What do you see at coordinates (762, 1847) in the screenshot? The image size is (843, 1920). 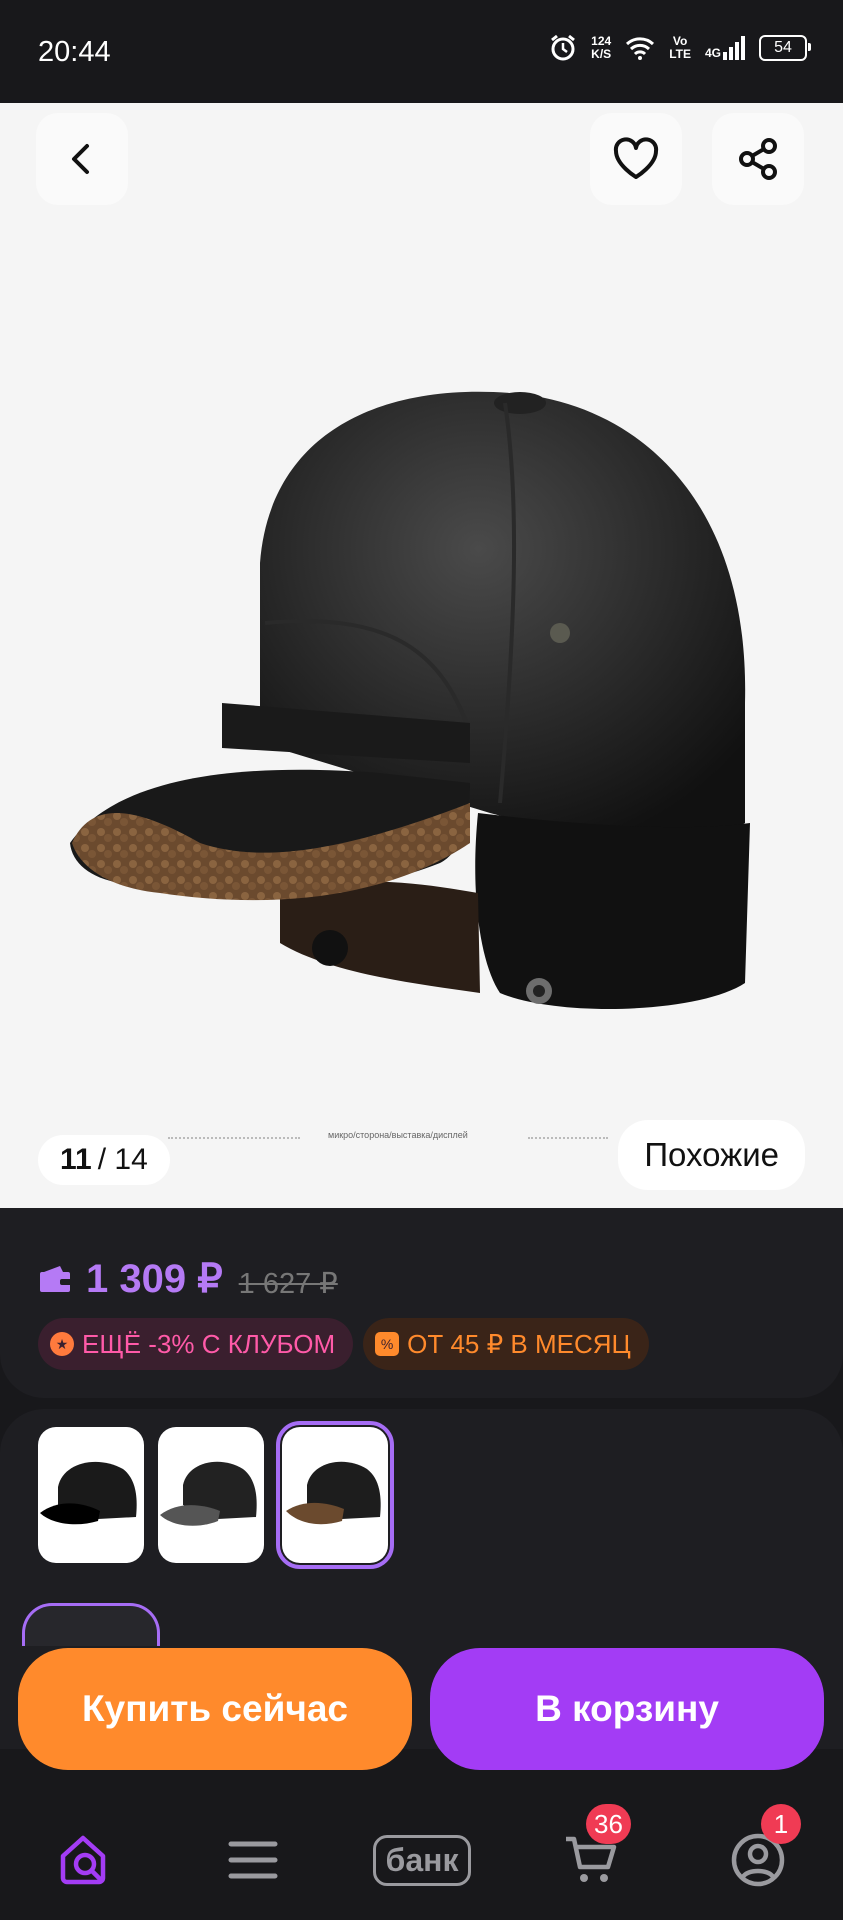 I see `nav-profile: 1` at bounding box center [762, 1847].